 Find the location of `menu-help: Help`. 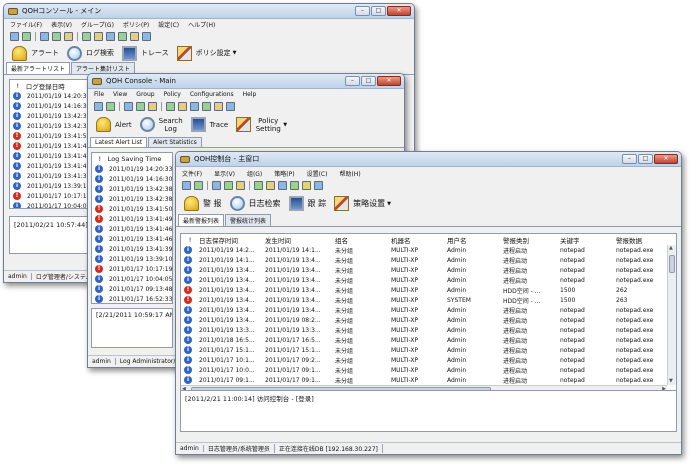

menu-help: Help is located at coordinates (250, 94).